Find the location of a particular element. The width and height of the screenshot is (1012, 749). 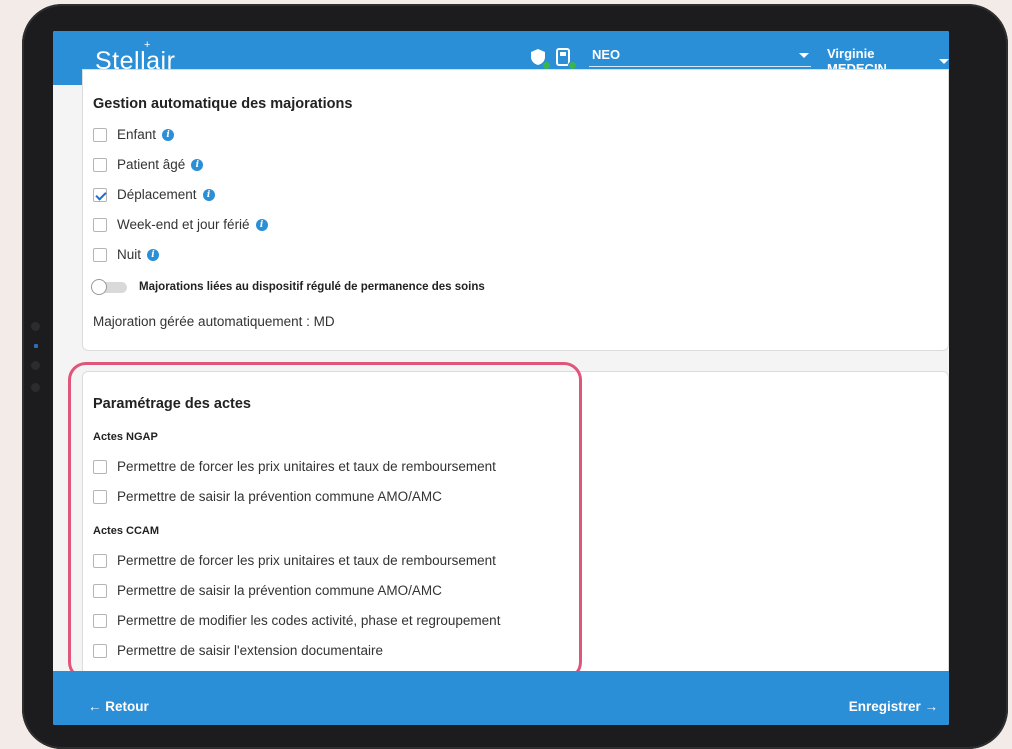

status-icons is located at coordinates (553, 59).